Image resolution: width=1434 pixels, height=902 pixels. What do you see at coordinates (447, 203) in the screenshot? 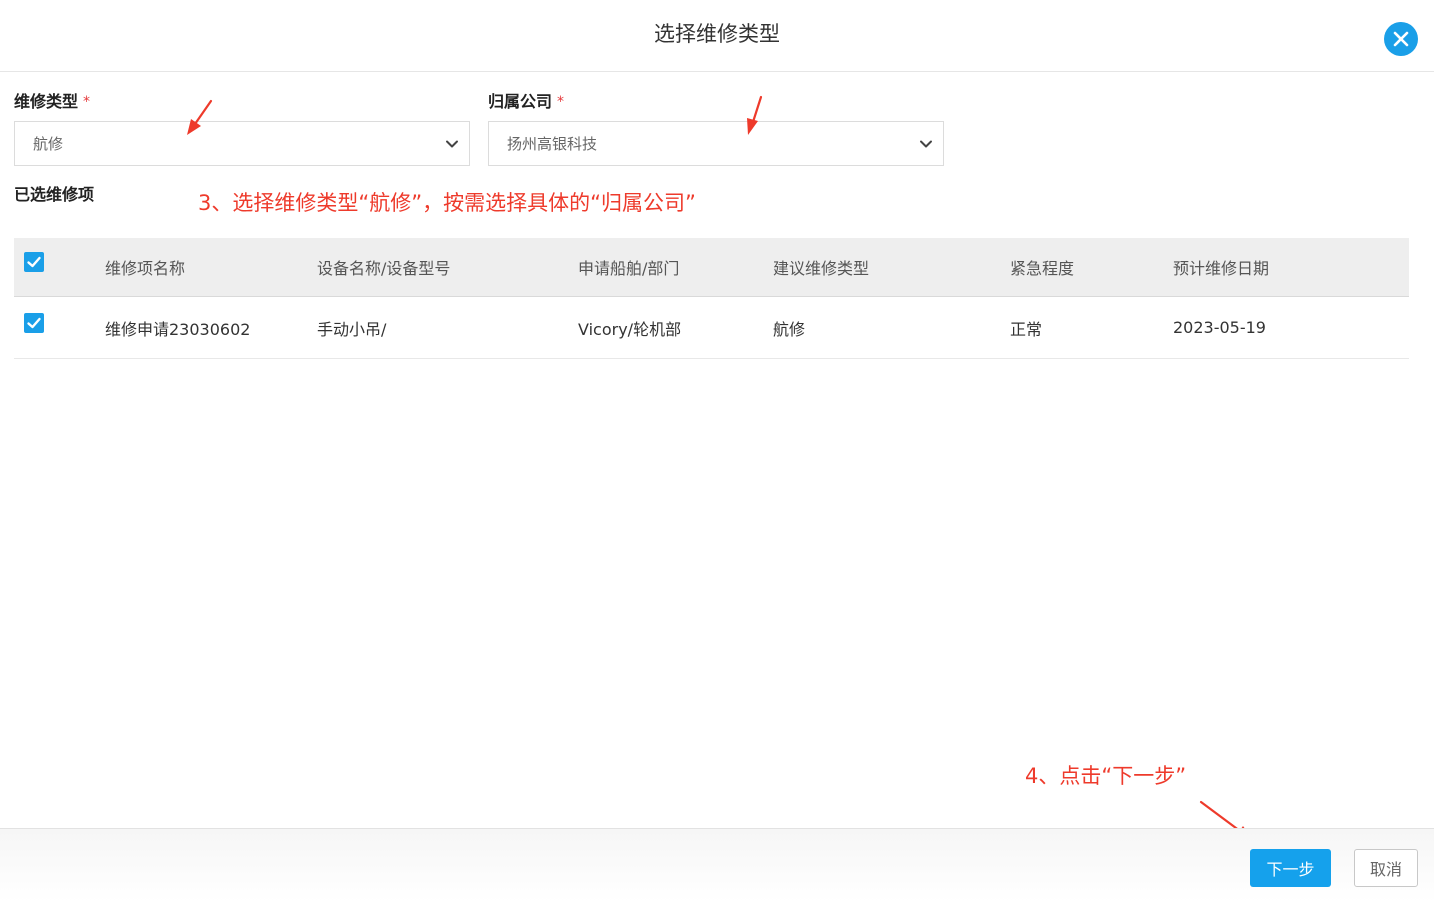
I see `annotation-step3: 3、选择维修类型“航修”，按需选择具体的“归属公司”` at bounding box center [447, 203].